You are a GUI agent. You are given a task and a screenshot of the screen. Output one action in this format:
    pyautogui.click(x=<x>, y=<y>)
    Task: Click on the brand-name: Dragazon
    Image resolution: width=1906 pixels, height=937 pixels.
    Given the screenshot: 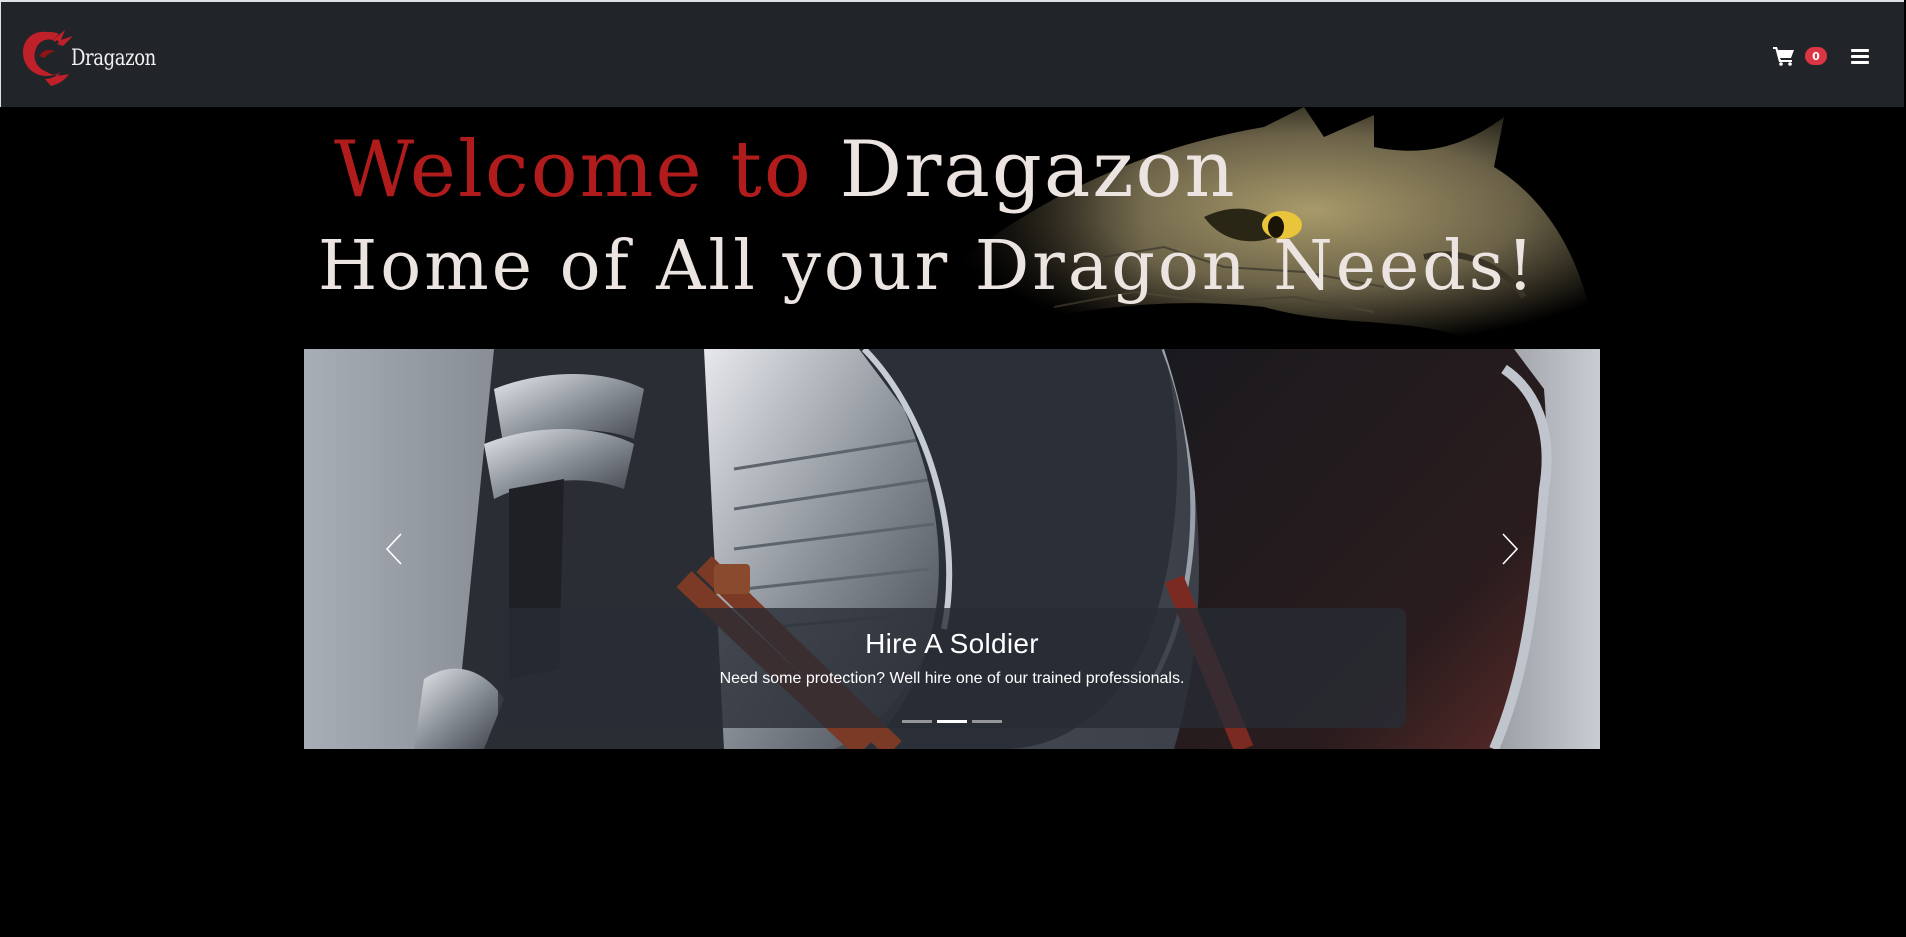 What is the action you would take?
    pyautogui.click(x=113, y=58)
    